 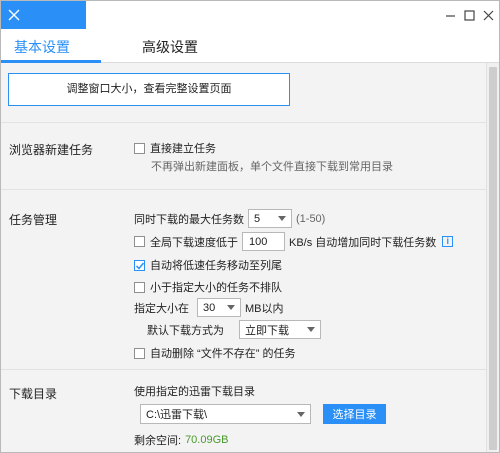 What do you see at coordinates (42, 47) in the screenshot?
I see `tab-basic-settings: 基本设置` at bounding box center [42, 47].